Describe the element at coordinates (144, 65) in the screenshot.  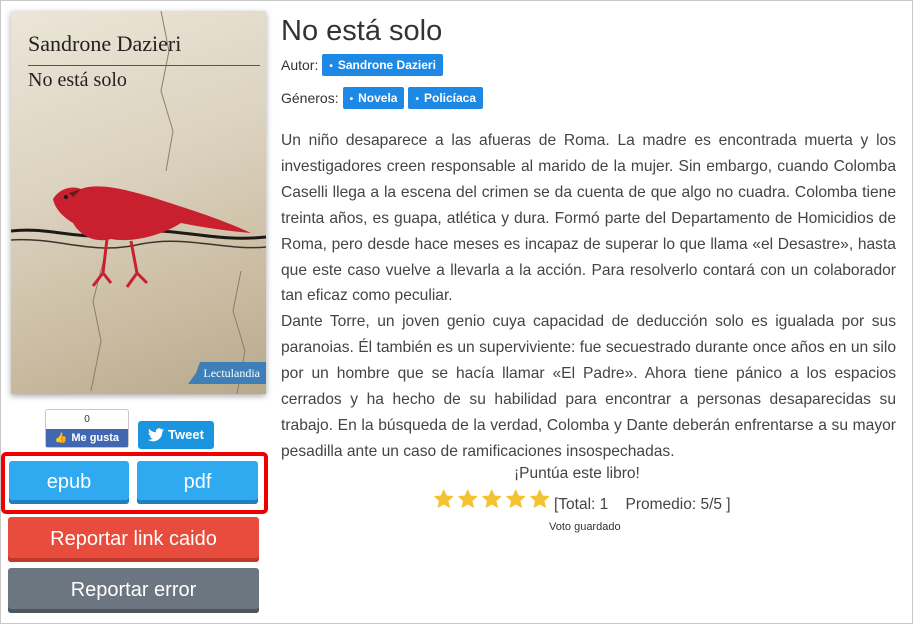
I see `cover-divider` at that location.